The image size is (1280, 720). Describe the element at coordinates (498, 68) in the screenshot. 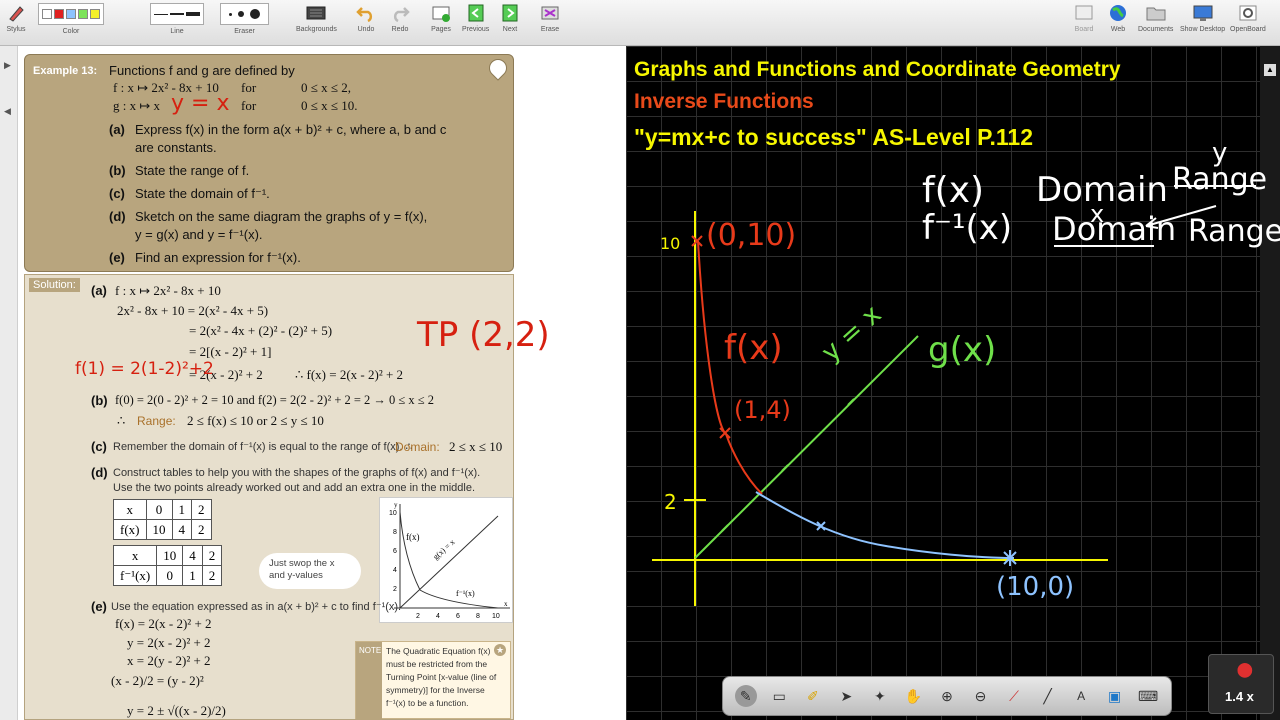

I see `pin-icon` at that location.